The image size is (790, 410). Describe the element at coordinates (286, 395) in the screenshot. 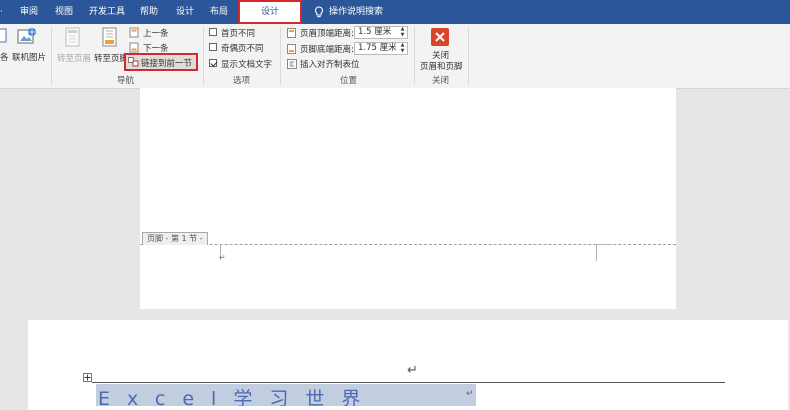

I see `document-heading: Excel学习世界` at that location.